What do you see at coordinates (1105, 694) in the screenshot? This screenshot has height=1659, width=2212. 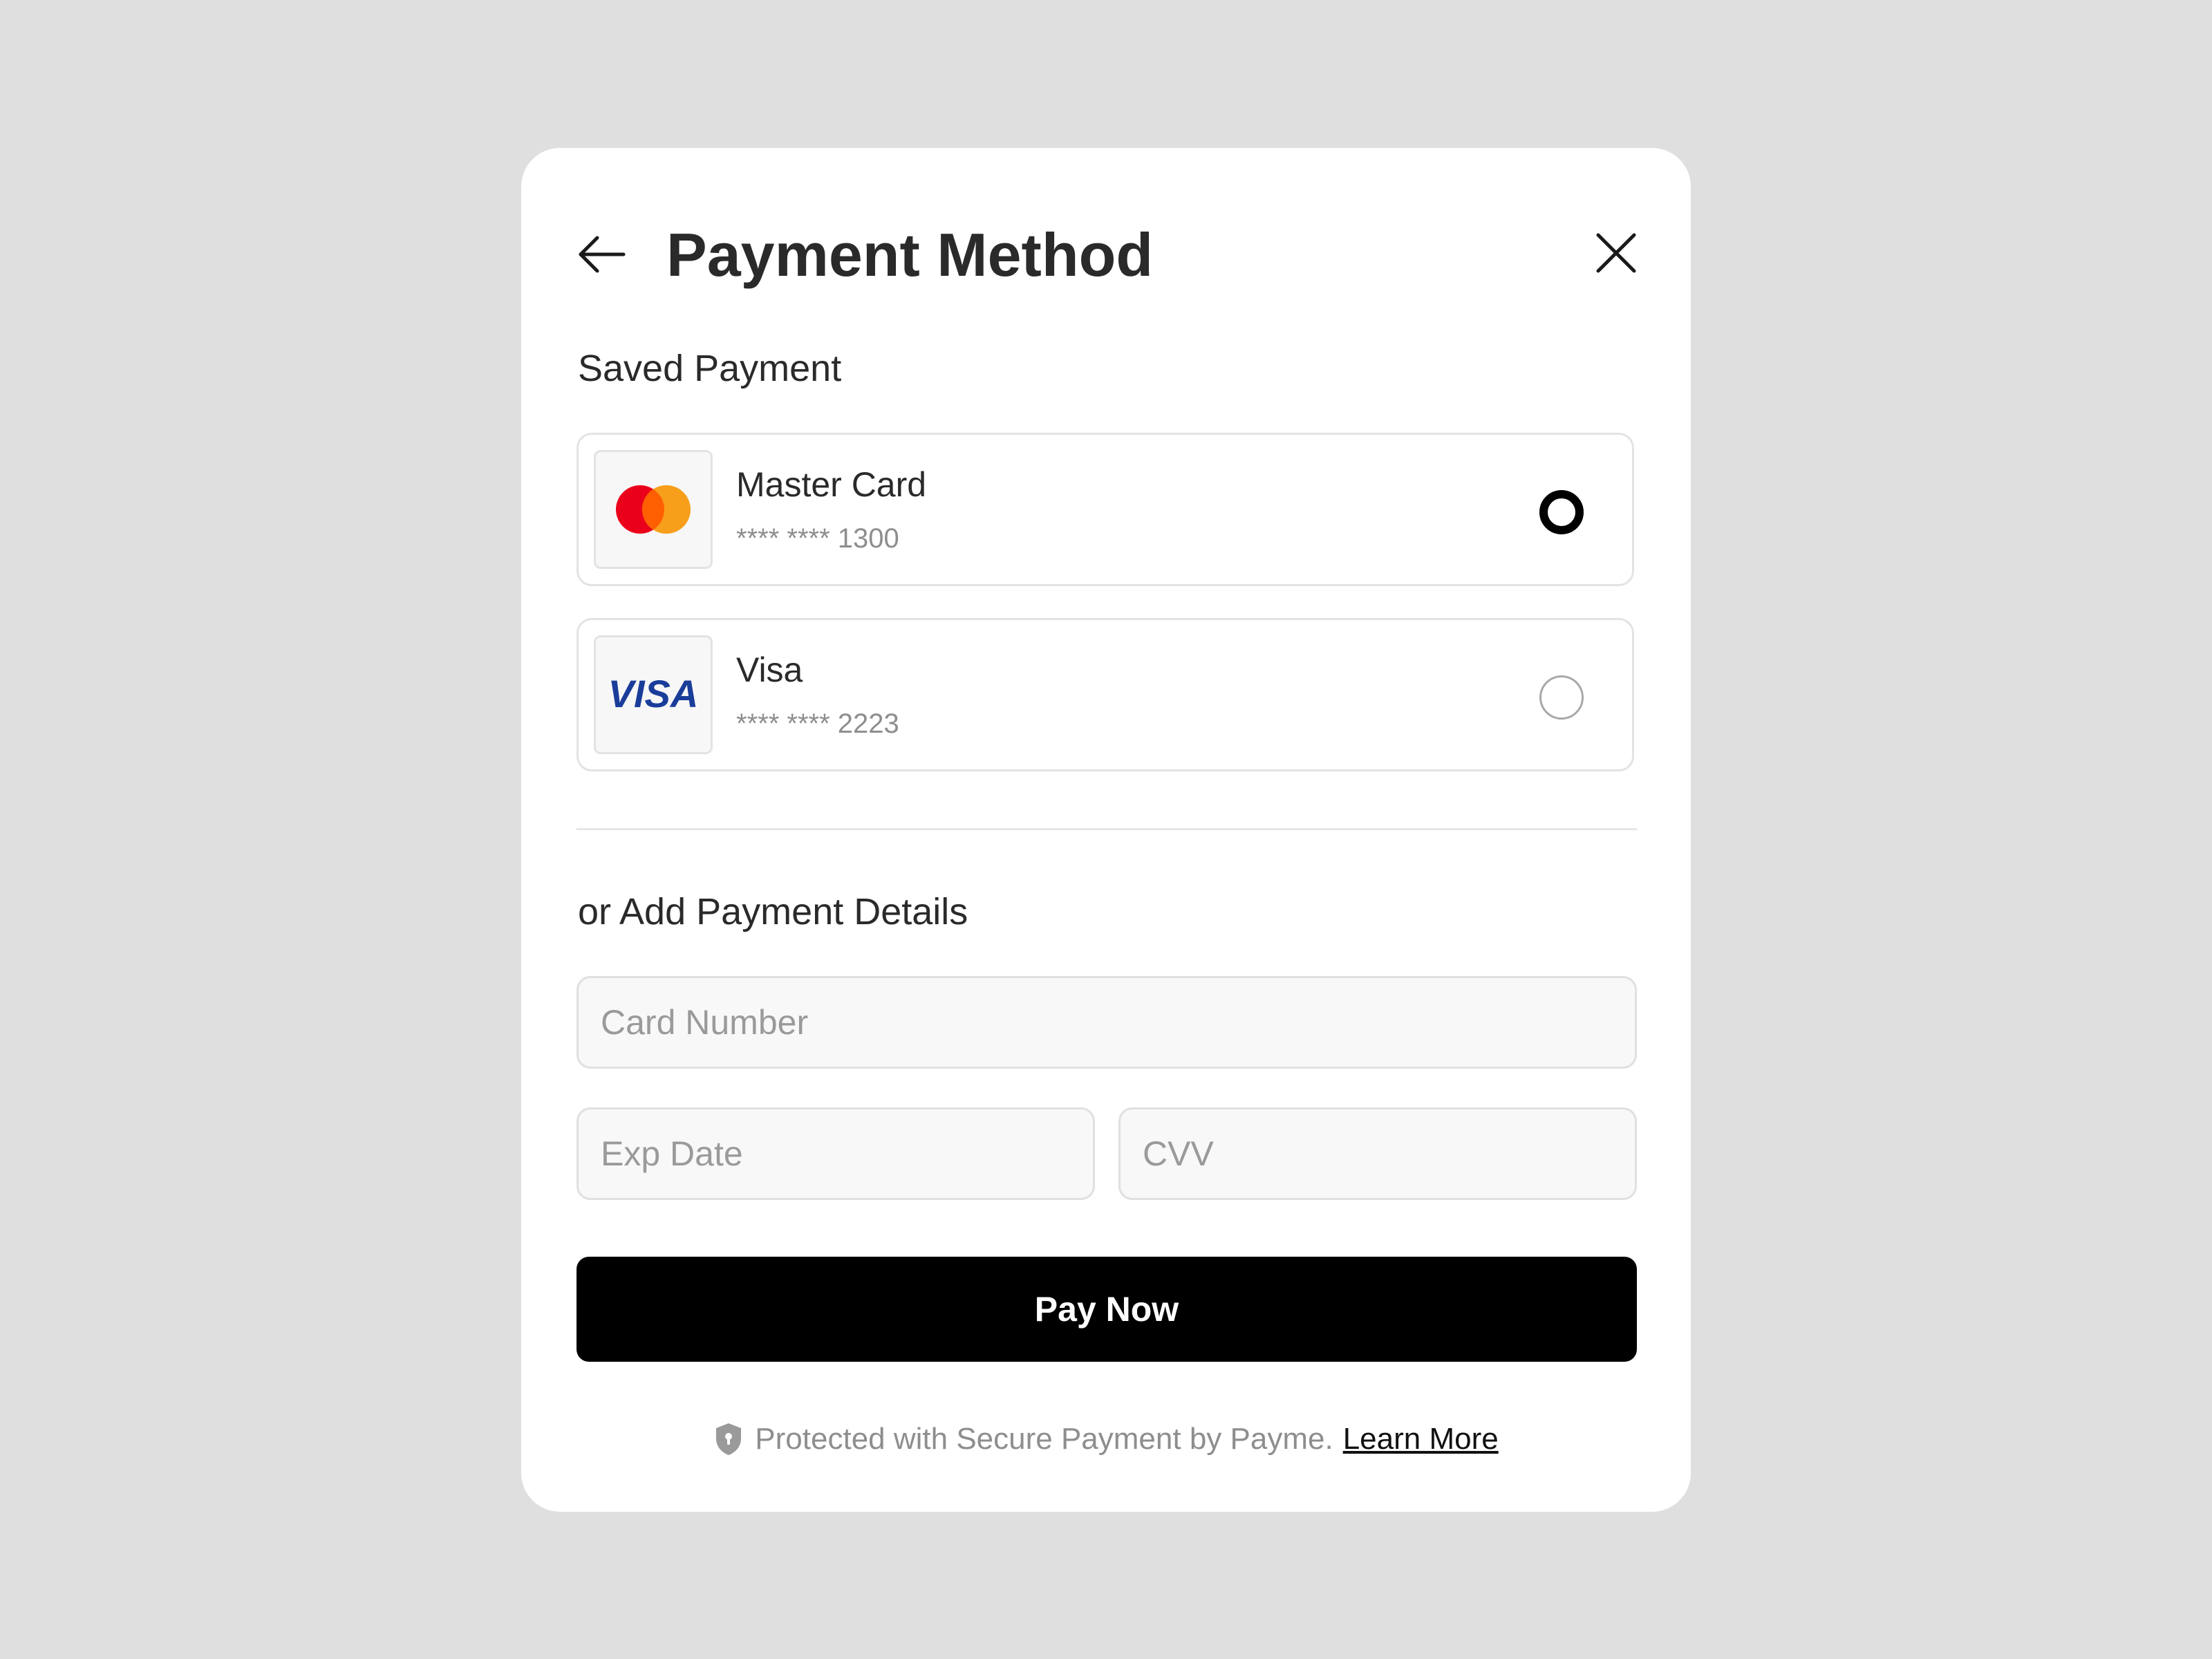 I see `saved-card-visa: VISA Visa **** **** 2223` at bounding box center [1105, 694].